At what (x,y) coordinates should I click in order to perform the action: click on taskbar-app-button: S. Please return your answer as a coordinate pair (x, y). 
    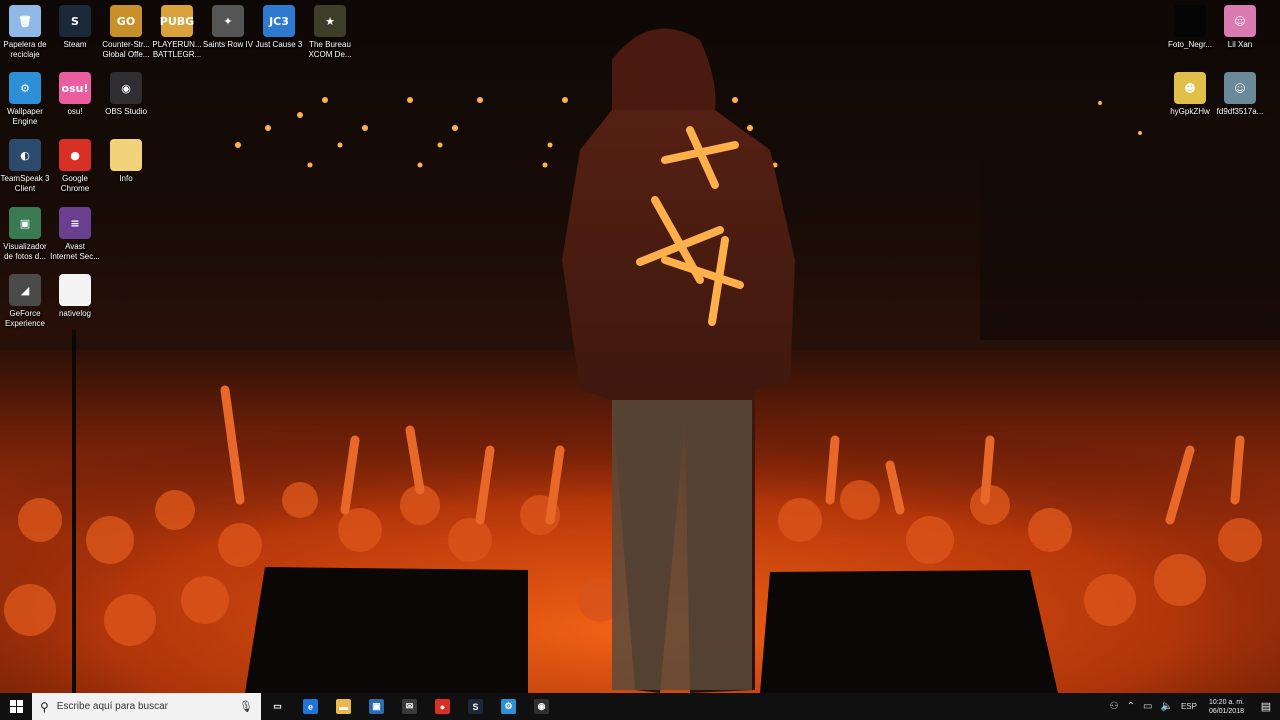
    Looking at the image, I should click on (475, 706).